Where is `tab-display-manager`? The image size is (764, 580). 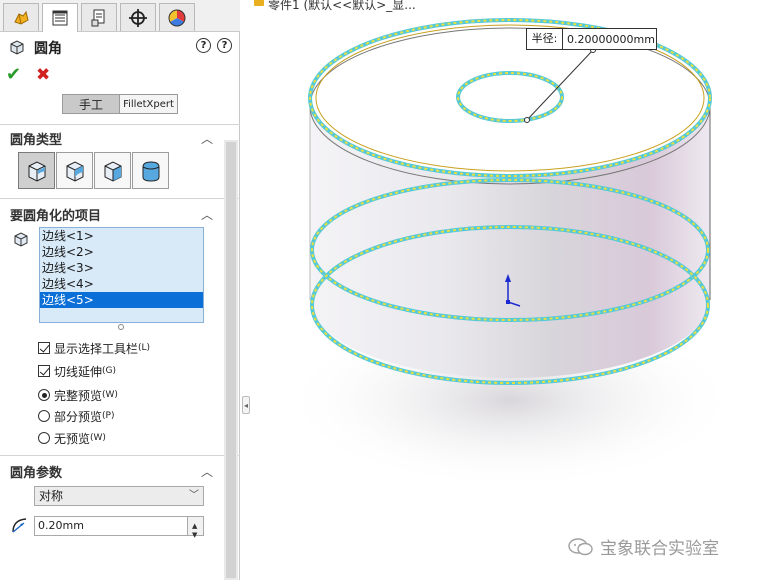
tab-display-manager is located at coordinates (177, 17).